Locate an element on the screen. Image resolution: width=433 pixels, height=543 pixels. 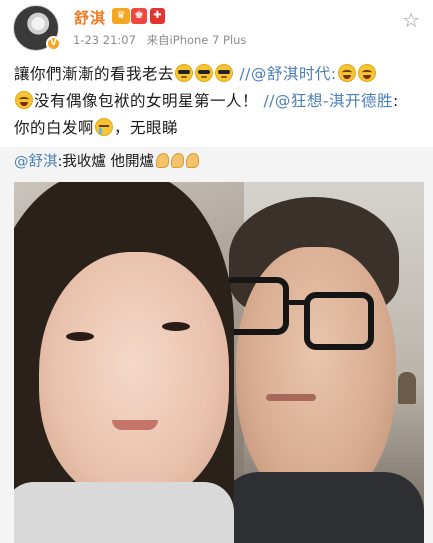
glasses-bridge is located at coordinates (297, 302).